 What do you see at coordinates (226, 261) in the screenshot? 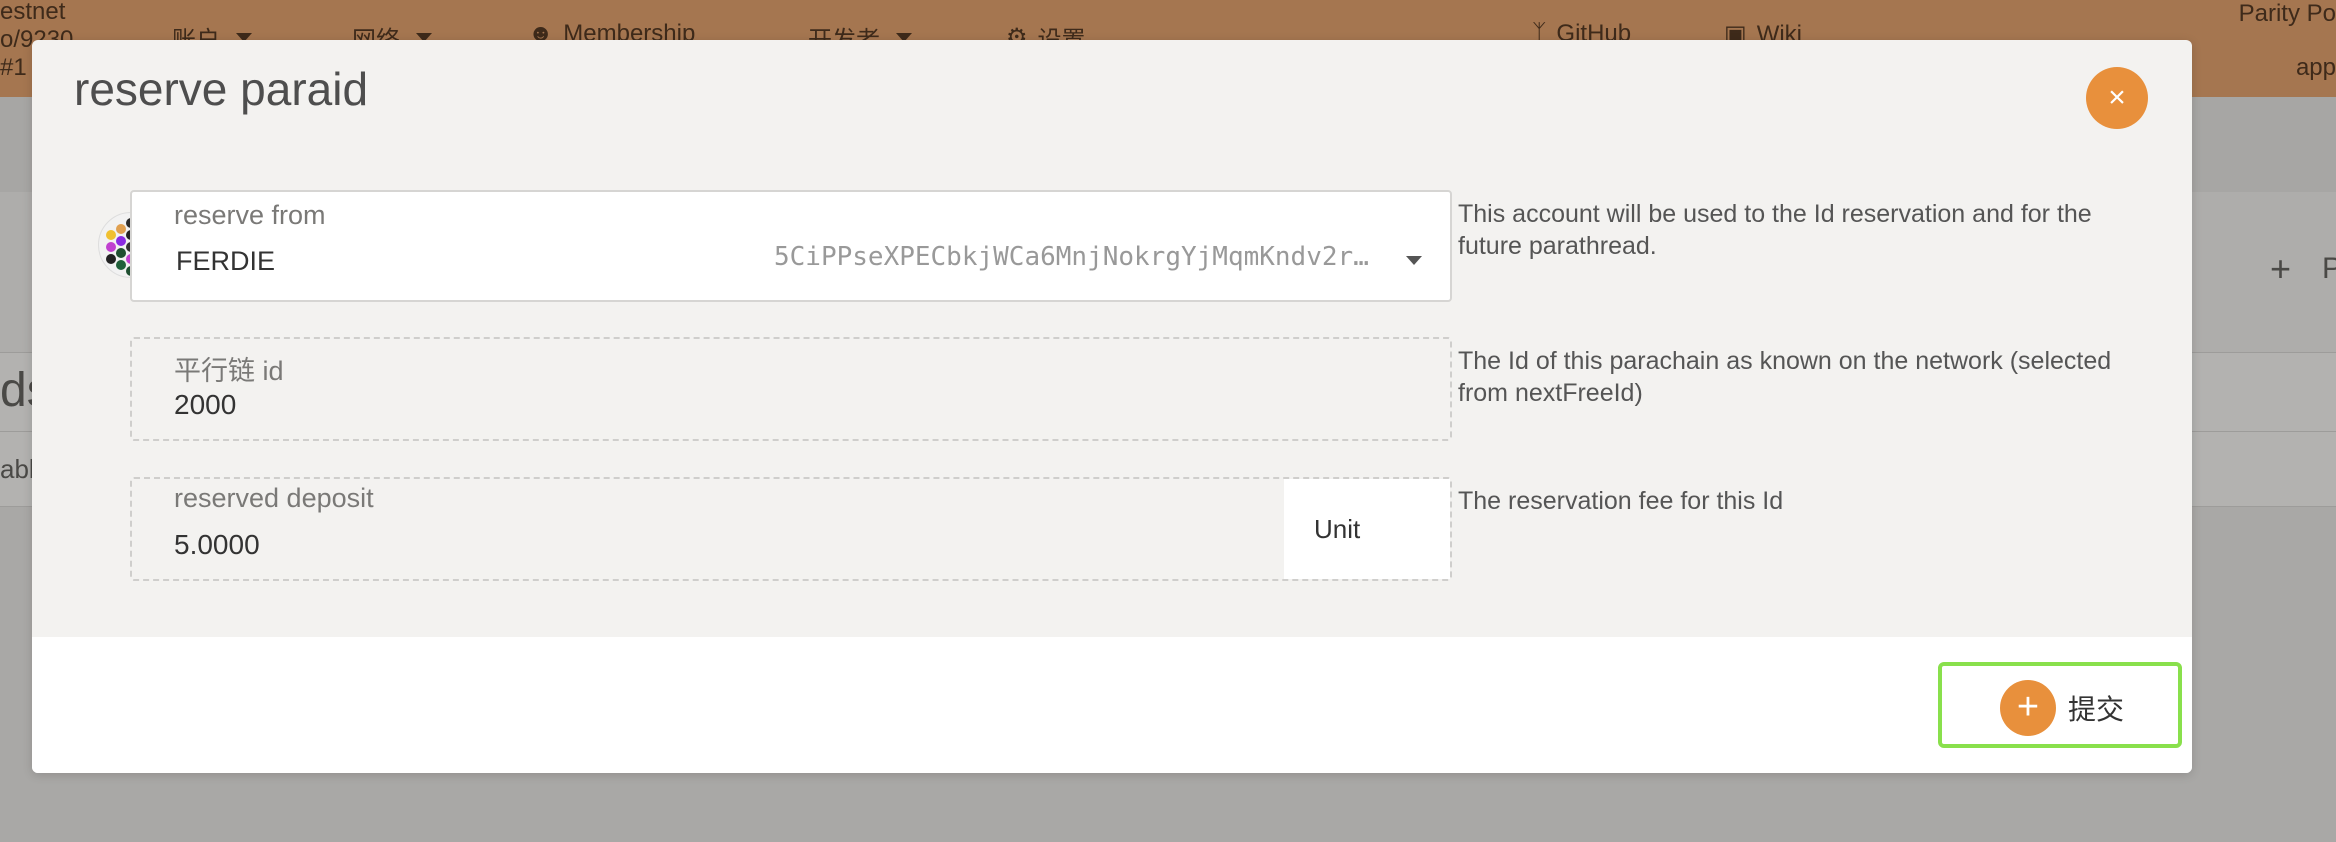
I see `account-name: FERDIE` at bounding box center [226, 261].